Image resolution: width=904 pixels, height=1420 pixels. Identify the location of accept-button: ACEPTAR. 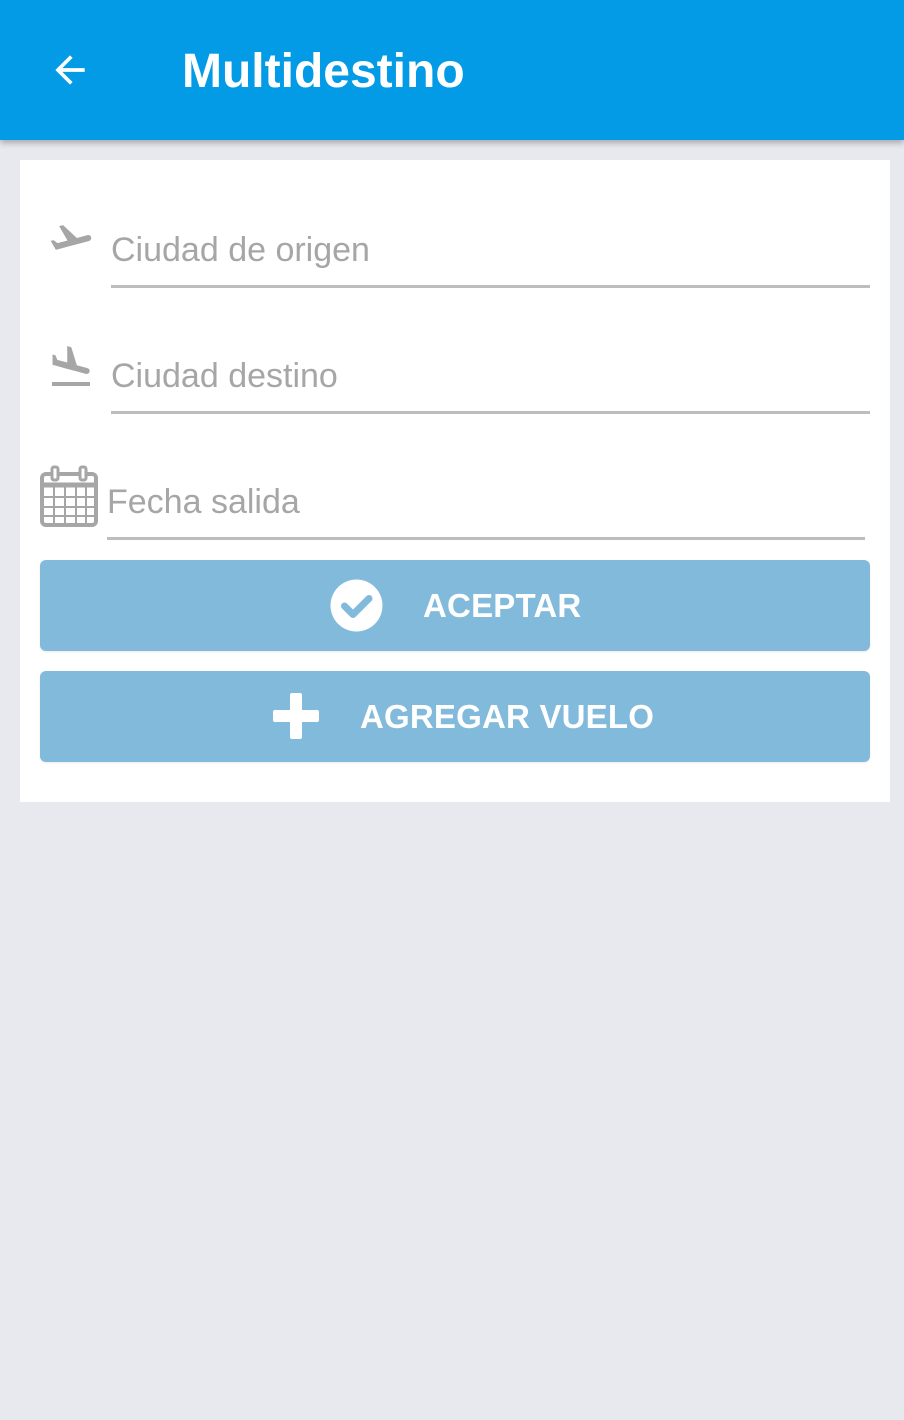
(455, 605).